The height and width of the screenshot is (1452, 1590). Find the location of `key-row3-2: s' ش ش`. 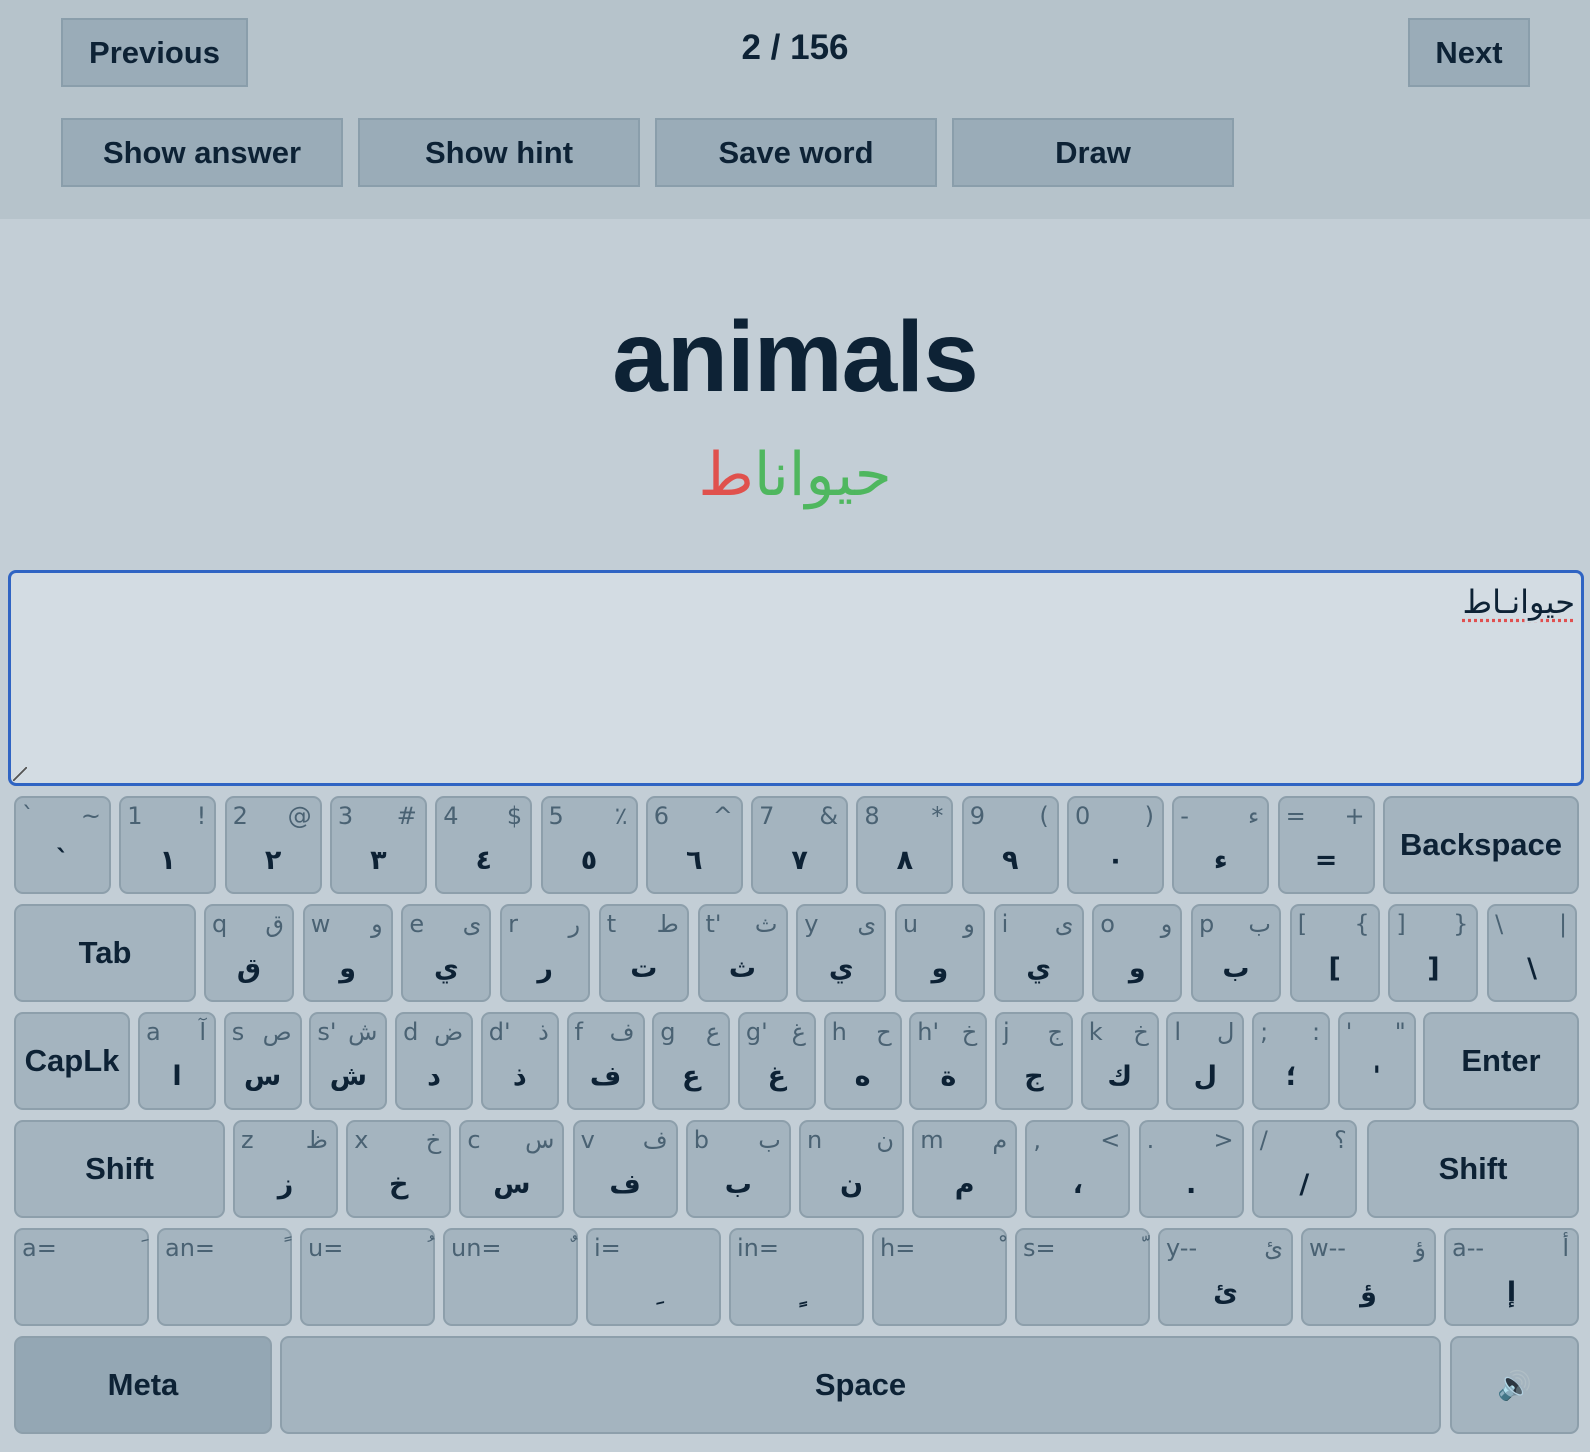

key-row3-2: s' ش ش is located at coordinates (348, 1061).